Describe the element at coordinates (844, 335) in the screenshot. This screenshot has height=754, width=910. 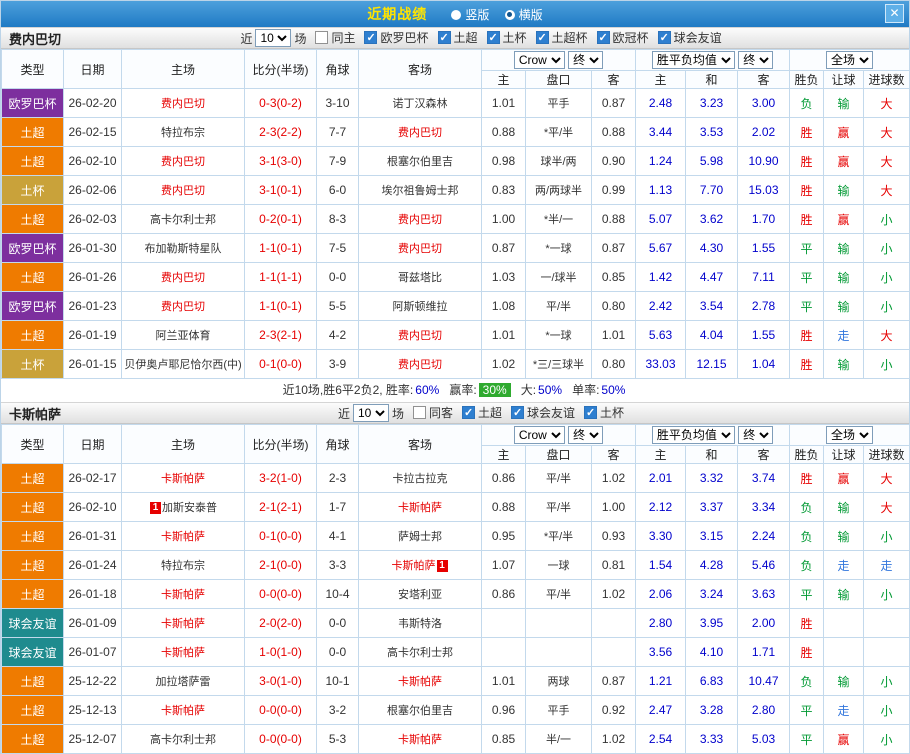
I see `result-handicap: 走` at that location.